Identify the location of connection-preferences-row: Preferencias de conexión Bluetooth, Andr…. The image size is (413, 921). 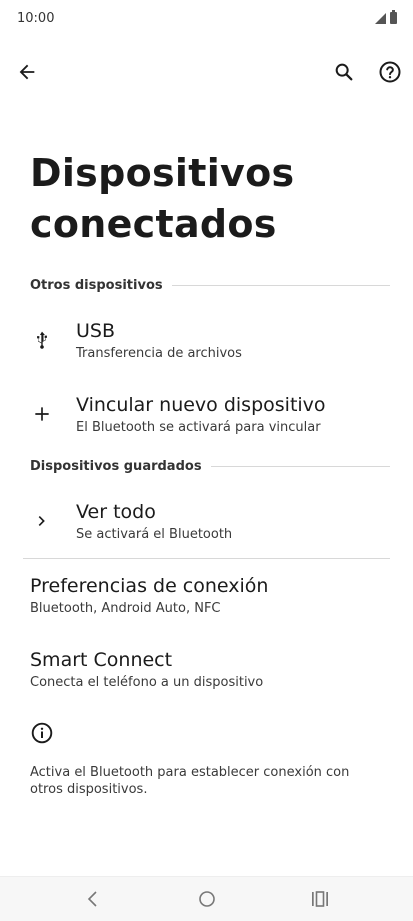
(206, 598).